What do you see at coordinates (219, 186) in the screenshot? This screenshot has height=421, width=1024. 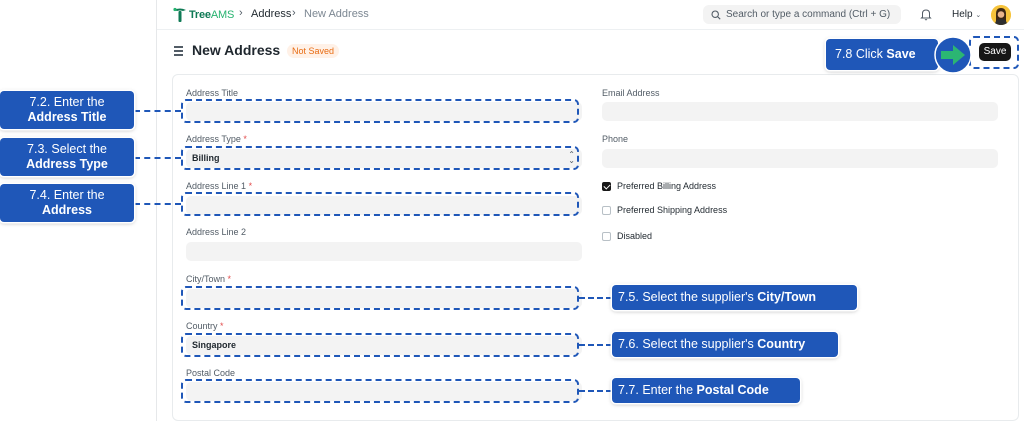 I see `address-line1-label: Address Line 1 *` at bounding box center [219, 186].